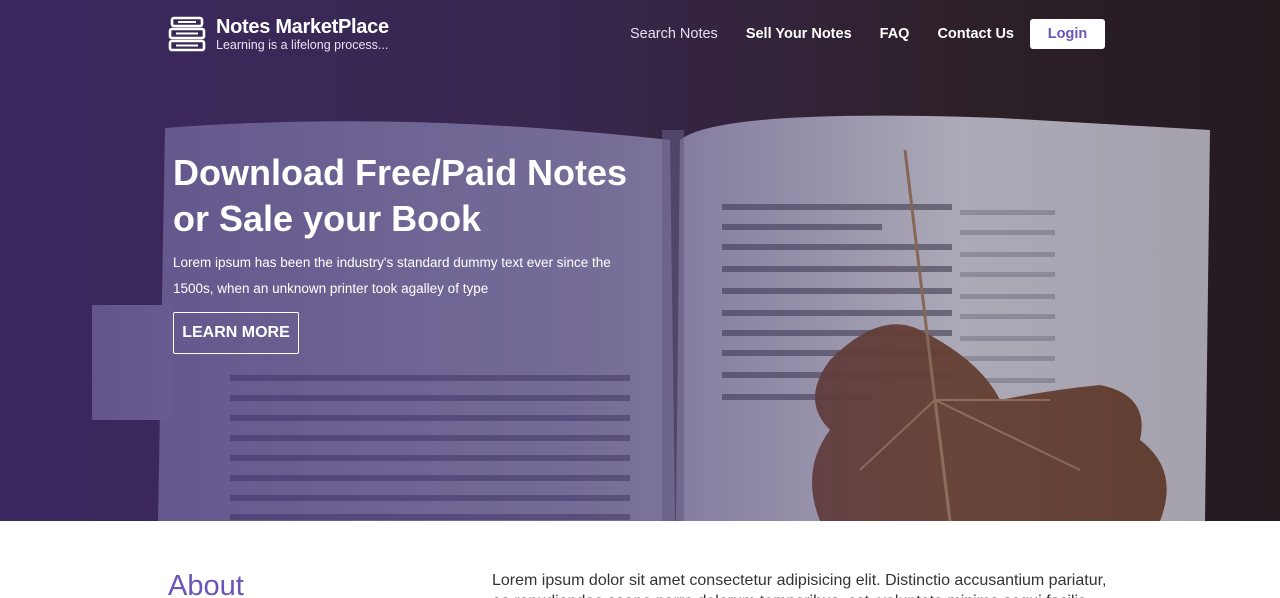 The width and height of the screenshot is (1280, 598). I want to click on brand-title: Notes MarketPlace, so click(302, 27).